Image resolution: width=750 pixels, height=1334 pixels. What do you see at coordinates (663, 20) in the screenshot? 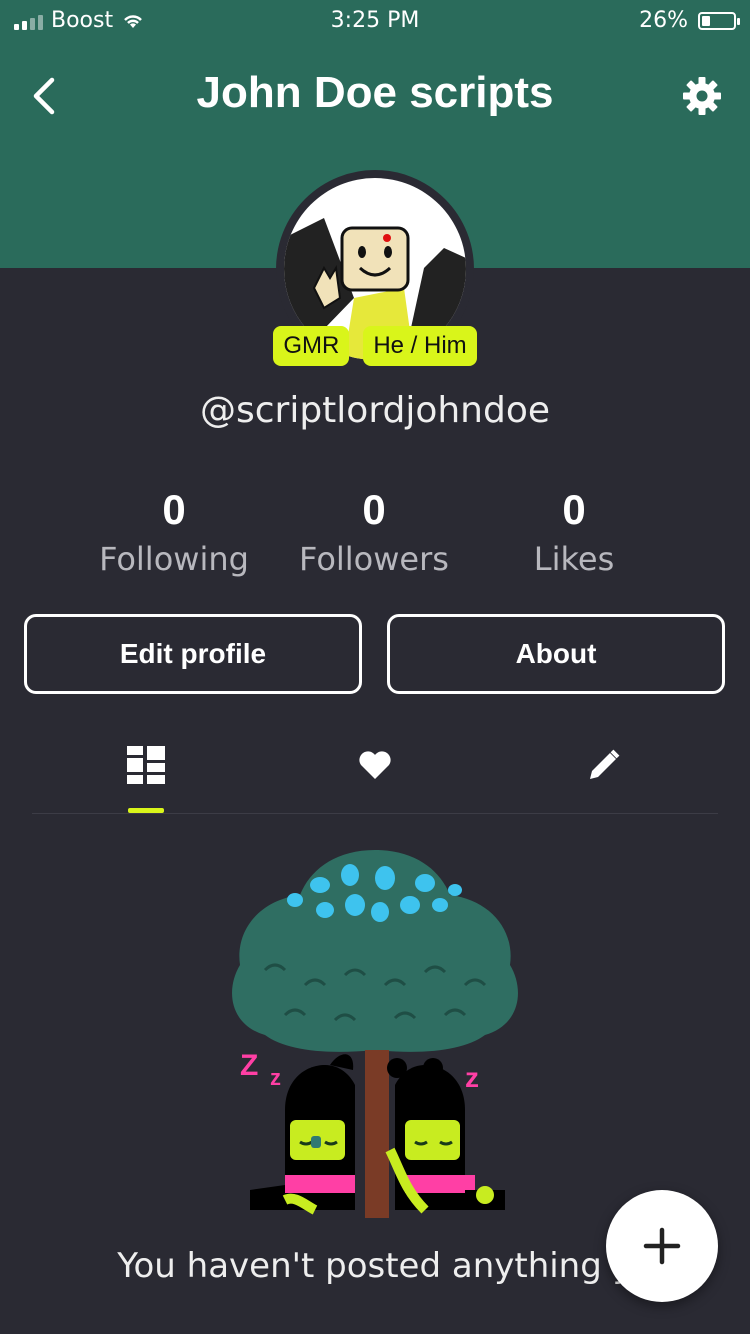
I see `battery-percent: 26%` at bounding box center [663, 20].